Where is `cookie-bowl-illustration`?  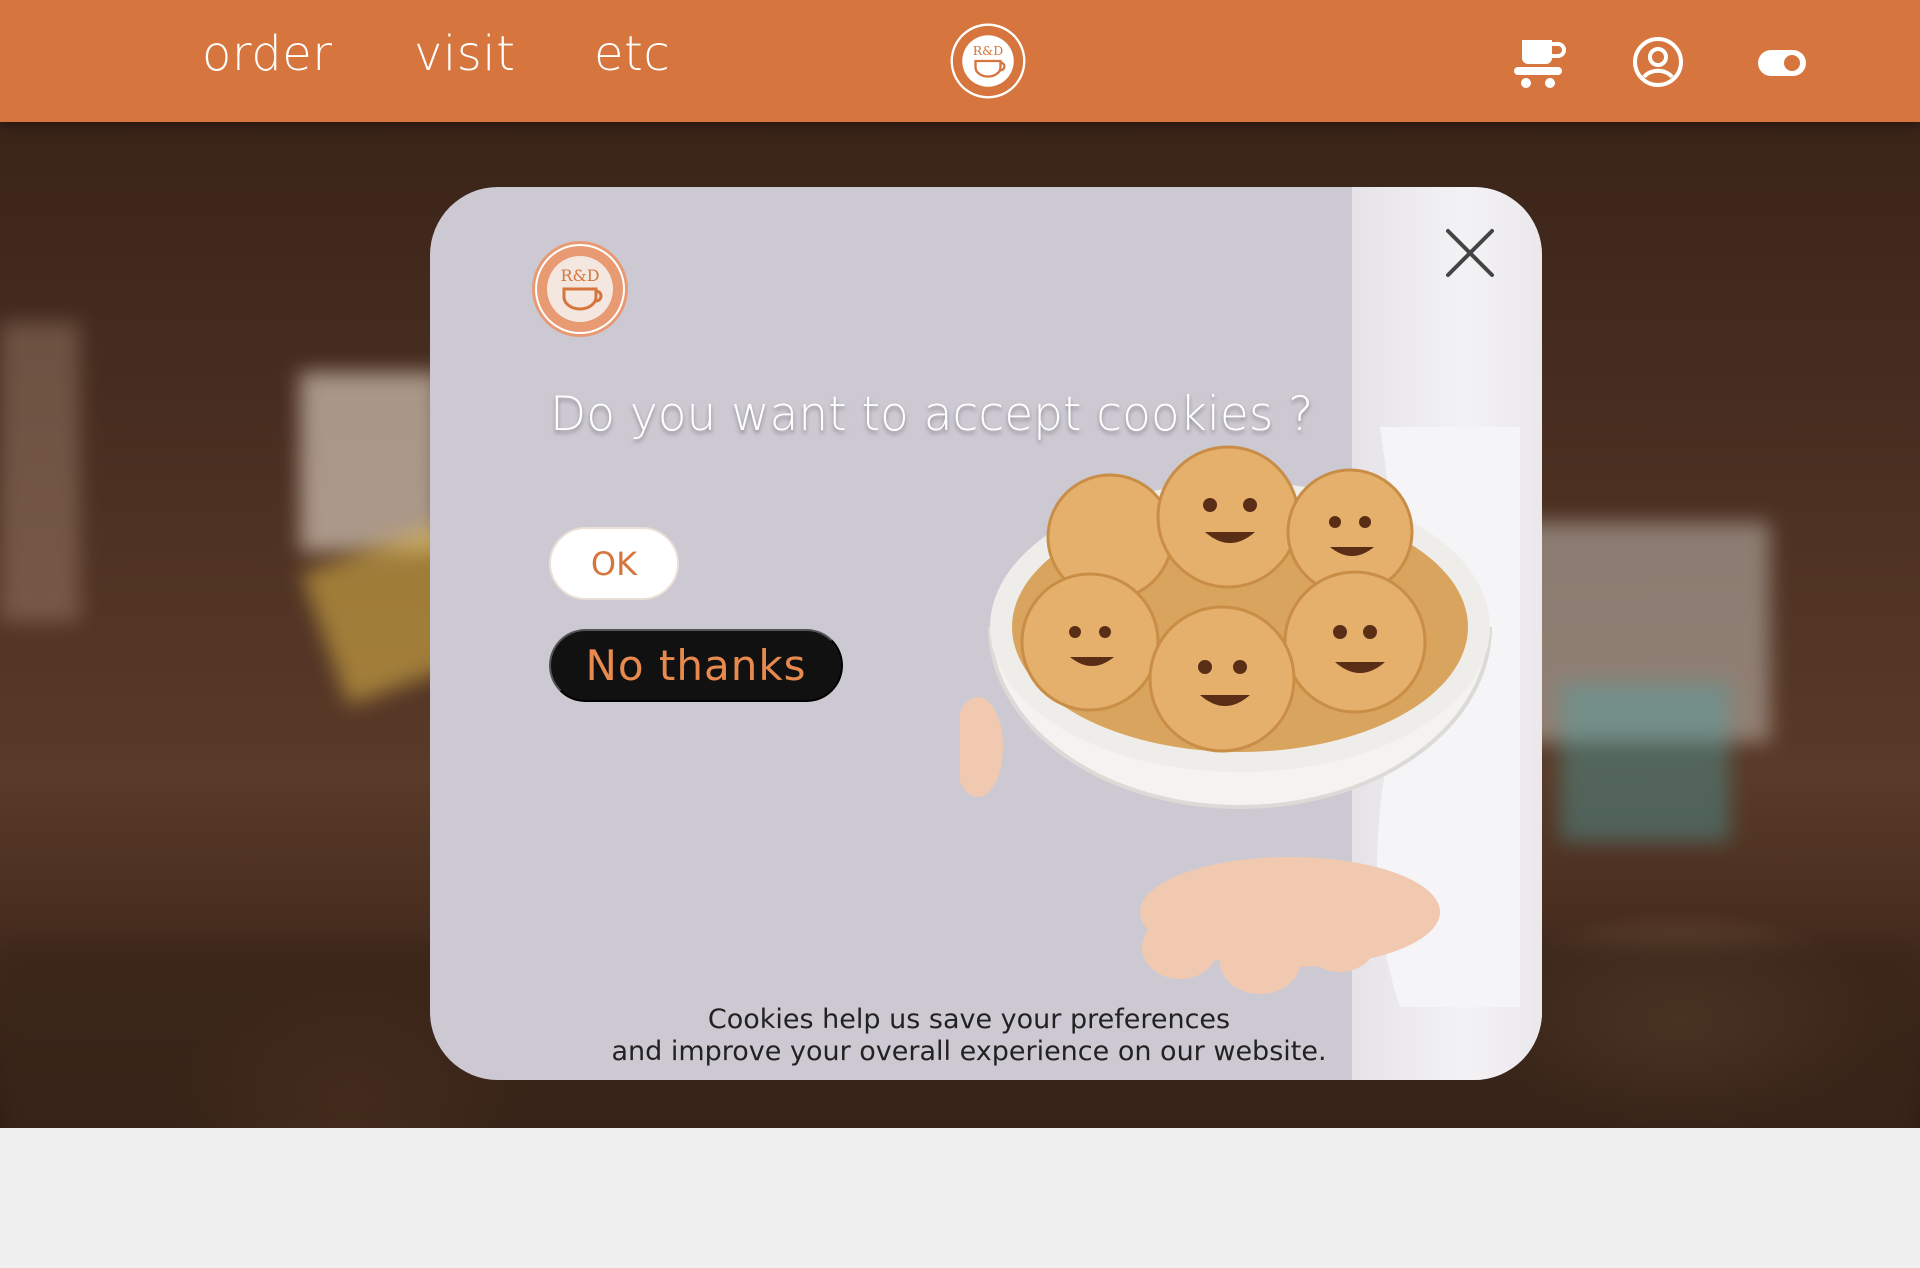 cookie-bowl-illustration is located at coordinates (1240, 717).